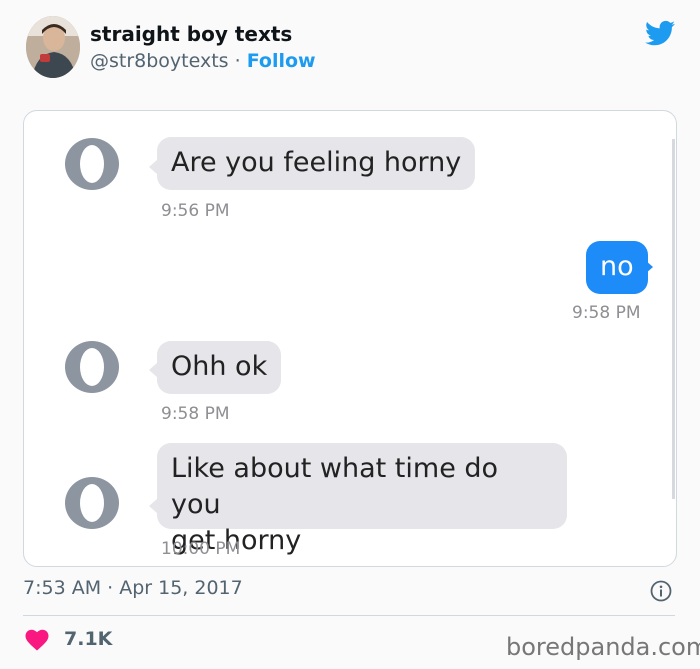  What do you see at coordinates (195, 211) in the screenshot?
I see `message-time: 9:56 PM` at bounding box center [195, 211].